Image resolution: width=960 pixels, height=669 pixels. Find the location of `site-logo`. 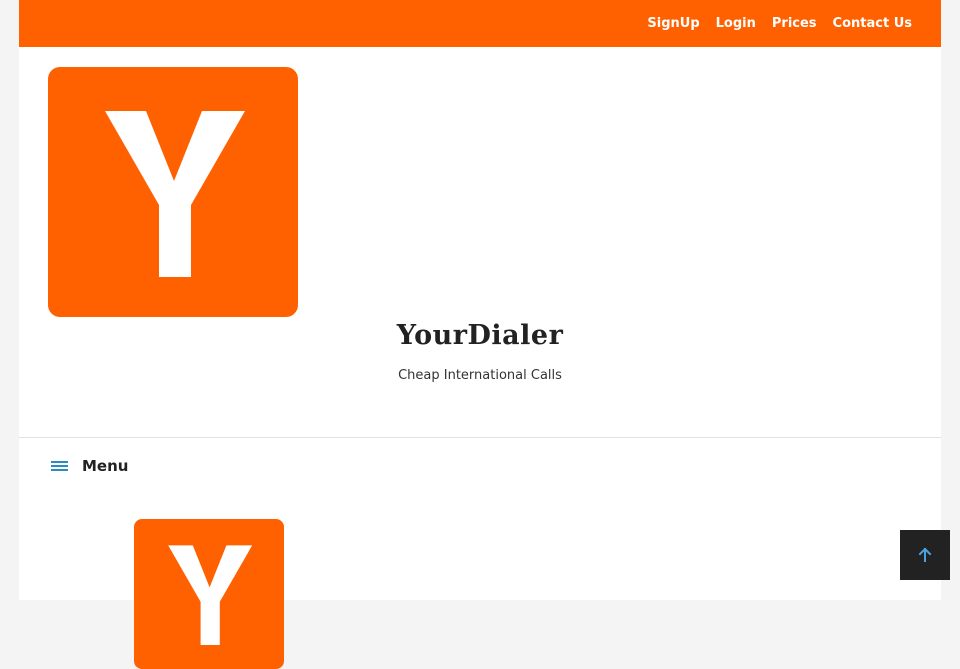

site-logo is located at coordinates (173, 192).